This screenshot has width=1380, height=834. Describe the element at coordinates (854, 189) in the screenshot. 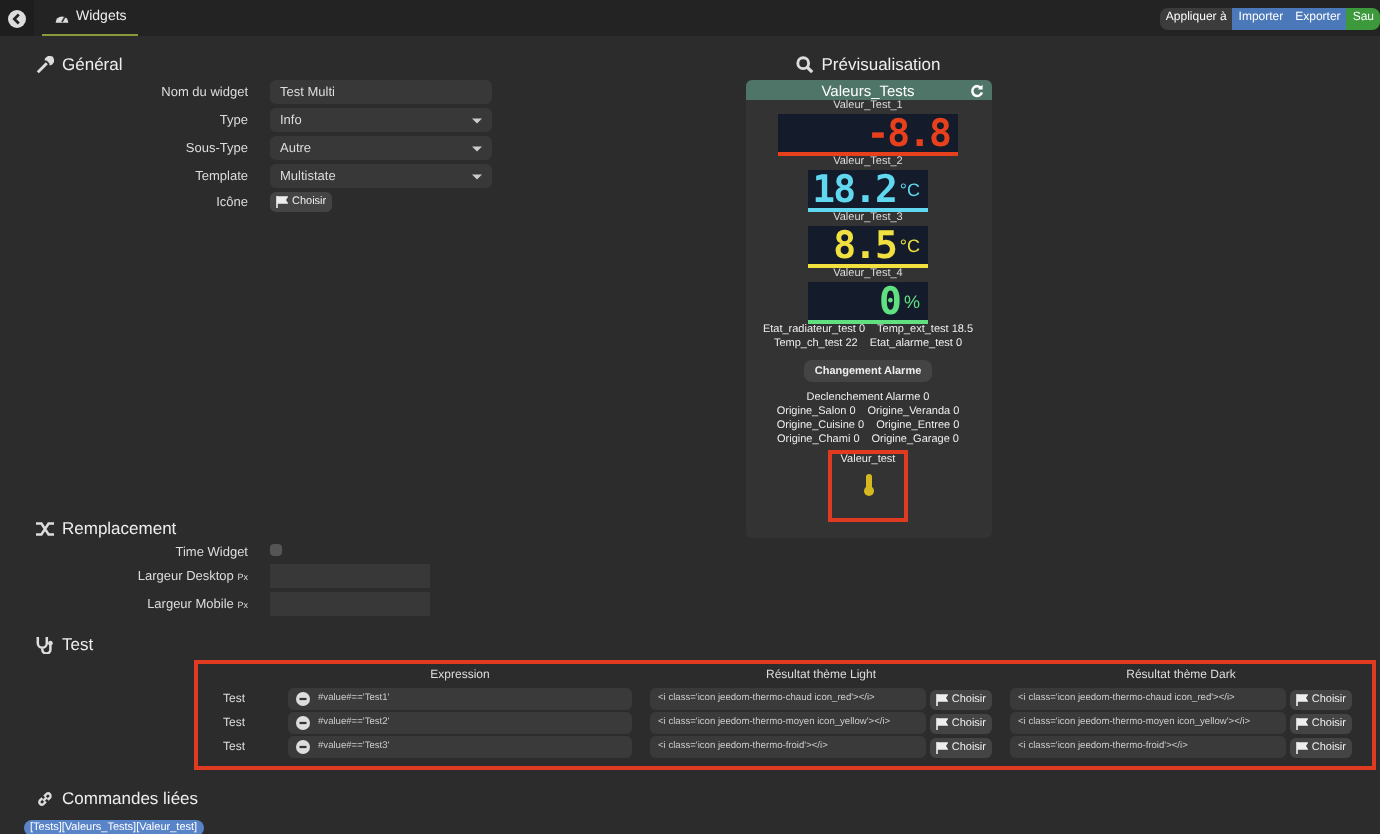

I see `display-value: 18.2` at that location.